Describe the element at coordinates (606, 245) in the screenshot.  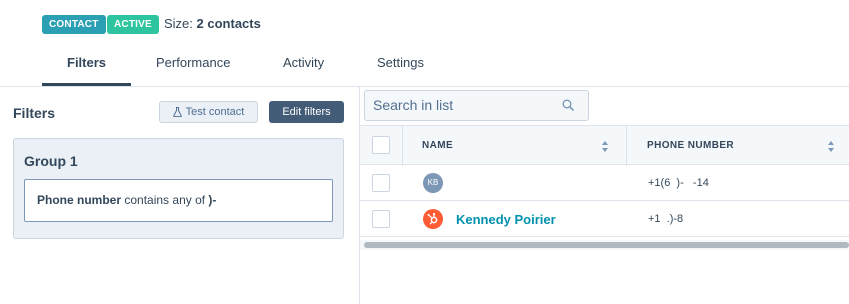
I see `horizontal-scrollbar` at that location.